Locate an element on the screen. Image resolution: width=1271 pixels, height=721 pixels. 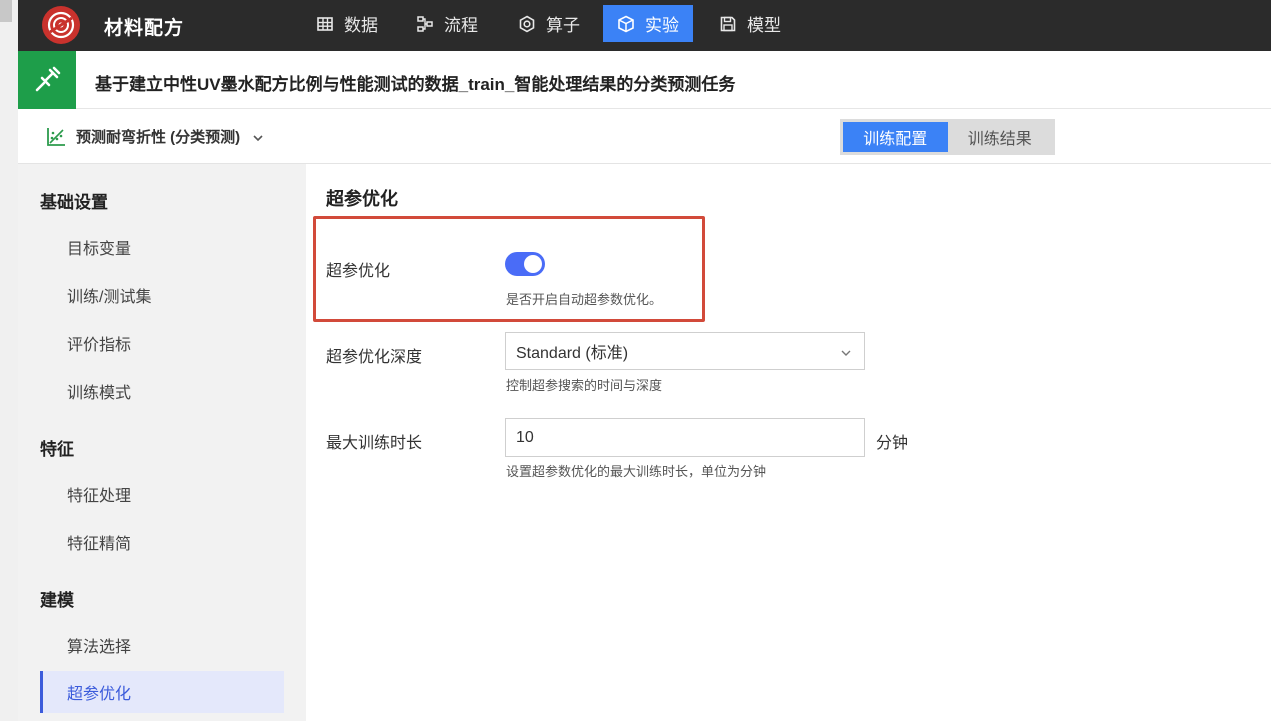
hpo-depth-label: 超参优化深度 is located at coordinates (374, 357).